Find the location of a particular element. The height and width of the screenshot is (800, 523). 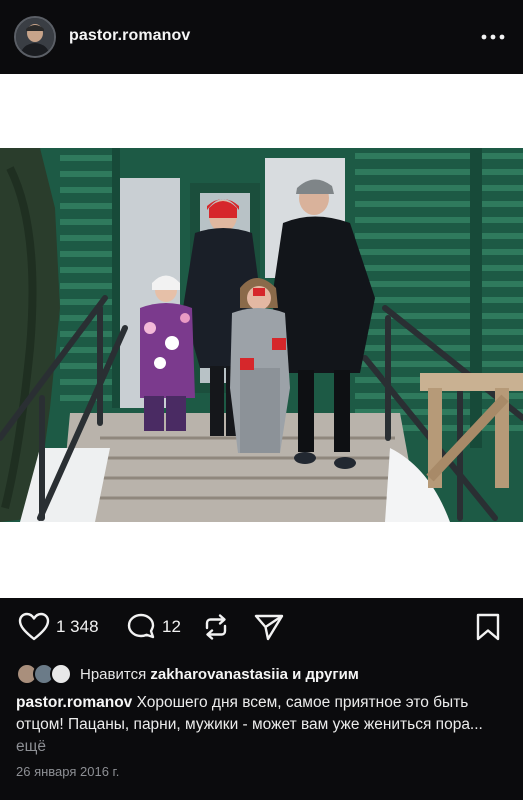

post-date: 26 января 2016 г. is located at coordinates (68, 771).